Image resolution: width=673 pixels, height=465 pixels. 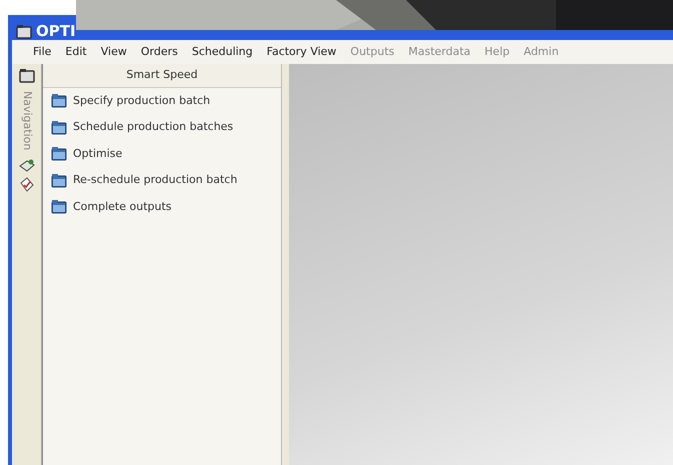 I want to click on panel-header: Smart Speed, so click(x=162, y=76).